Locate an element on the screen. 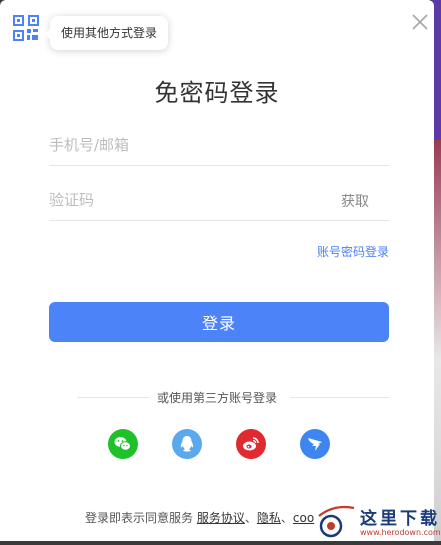 The image size is (441, 545). wechat-login-button is located at coordinates (123, 444).